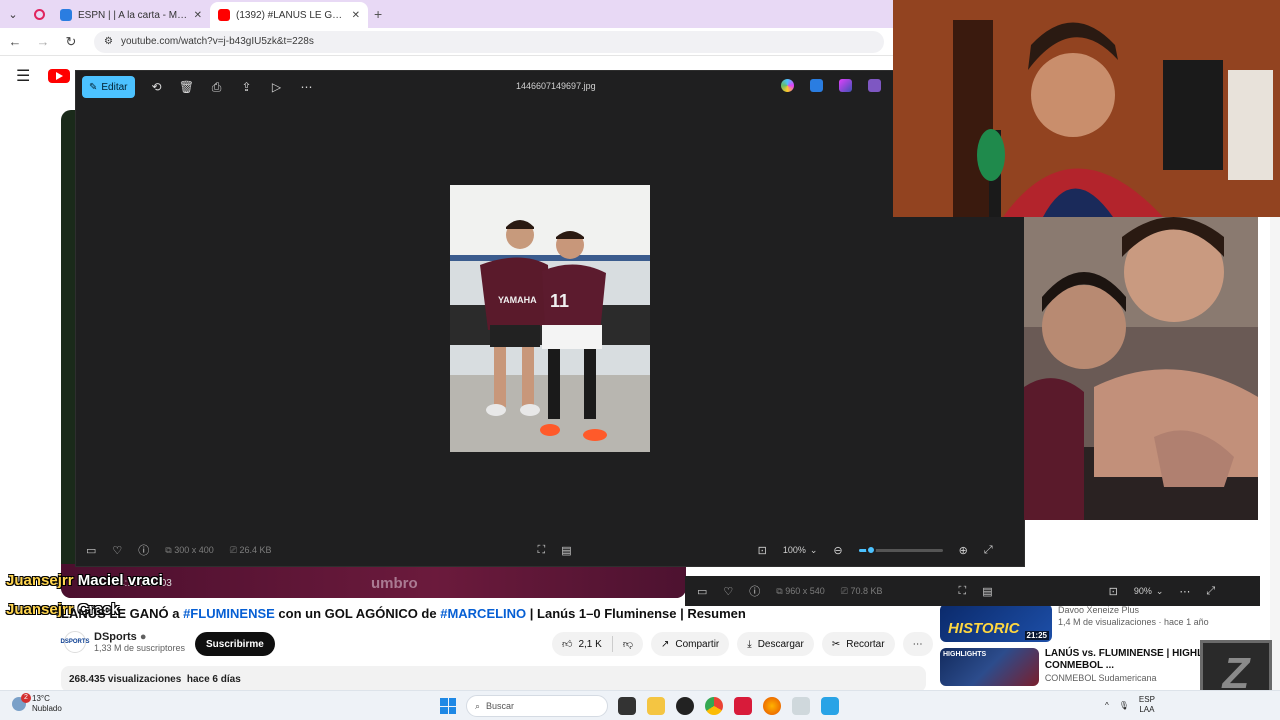 The width and height of the screenshot is (1280, 720). I want to click on share-button: ↗ Compartir, so click(690, 644).